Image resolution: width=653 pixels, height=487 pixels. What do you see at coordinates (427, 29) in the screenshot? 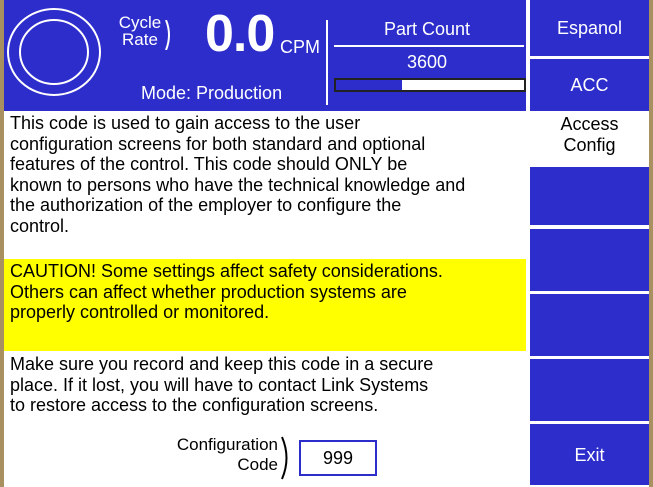
I see `part-count-title: Part Count` at bounding box center [427, 29].